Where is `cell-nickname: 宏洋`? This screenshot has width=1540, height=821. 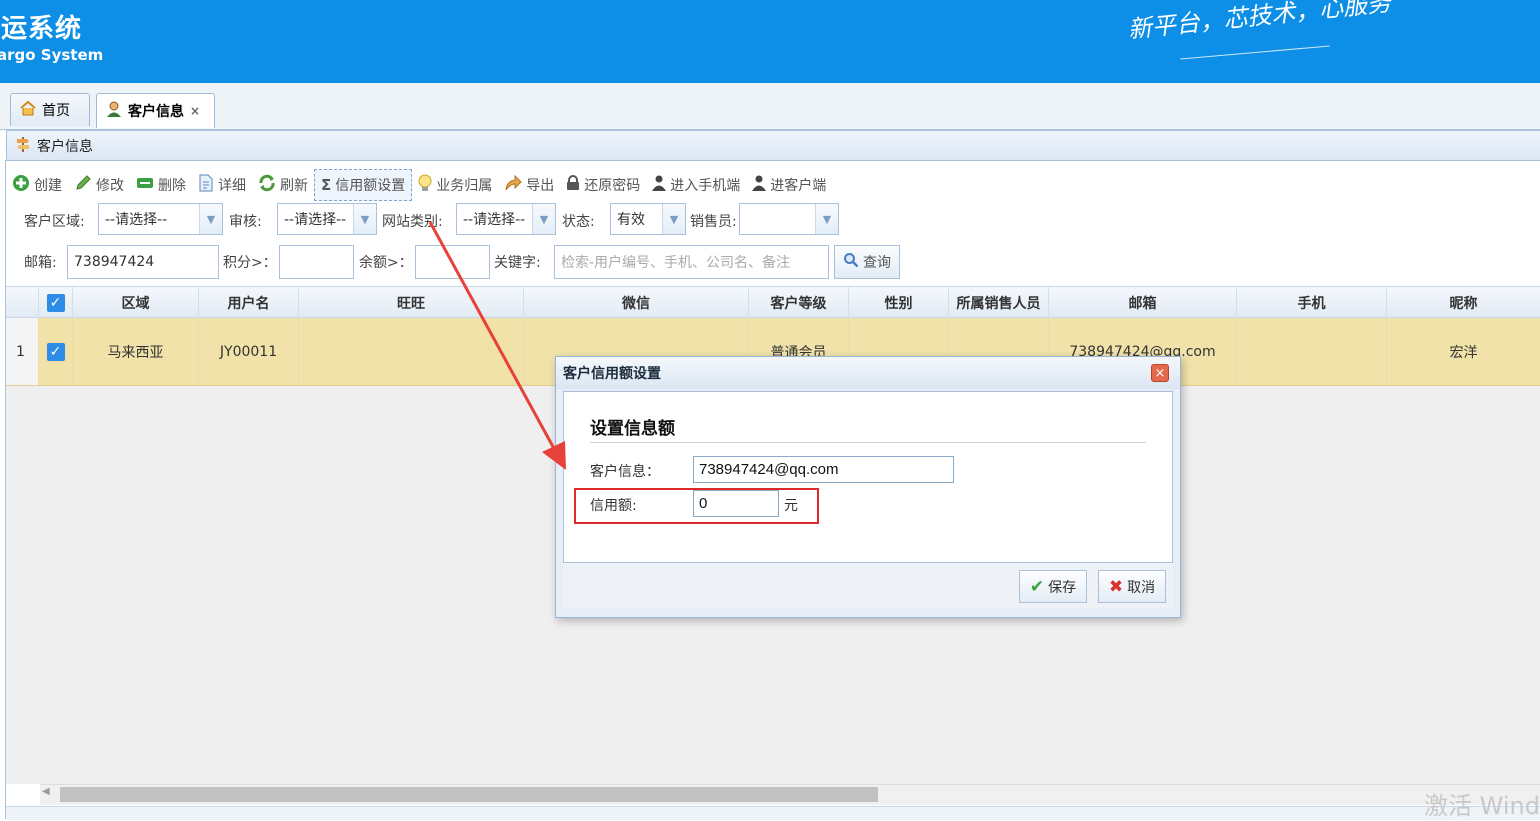 cell-nickname: 宏洋 is located at coordinates (1463, 352).